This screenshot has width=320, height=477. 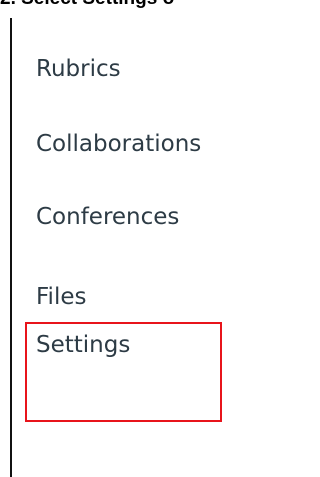 What do you see at coordinates (61, 297) in the screenshot?
I see `nav-item-files: Files` at bounding box center [61, 297].